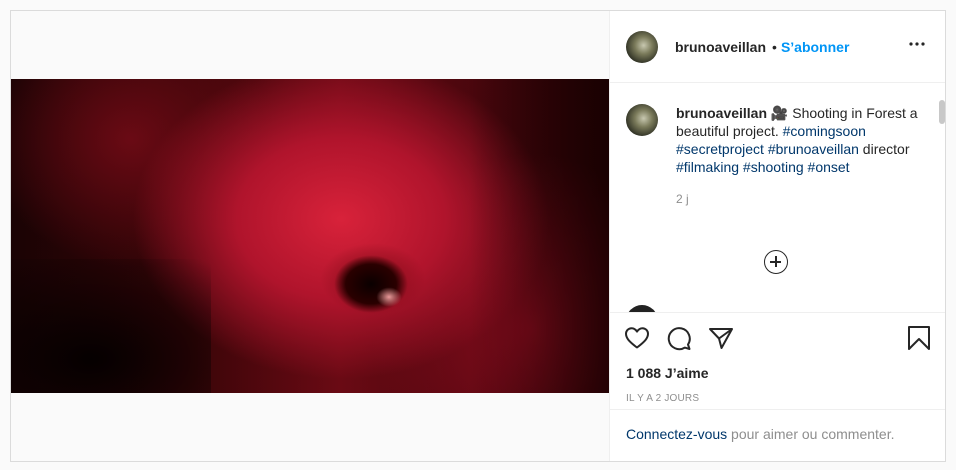  I want to click on hashtag-link: #brunoaveillan, so click(813, 149).